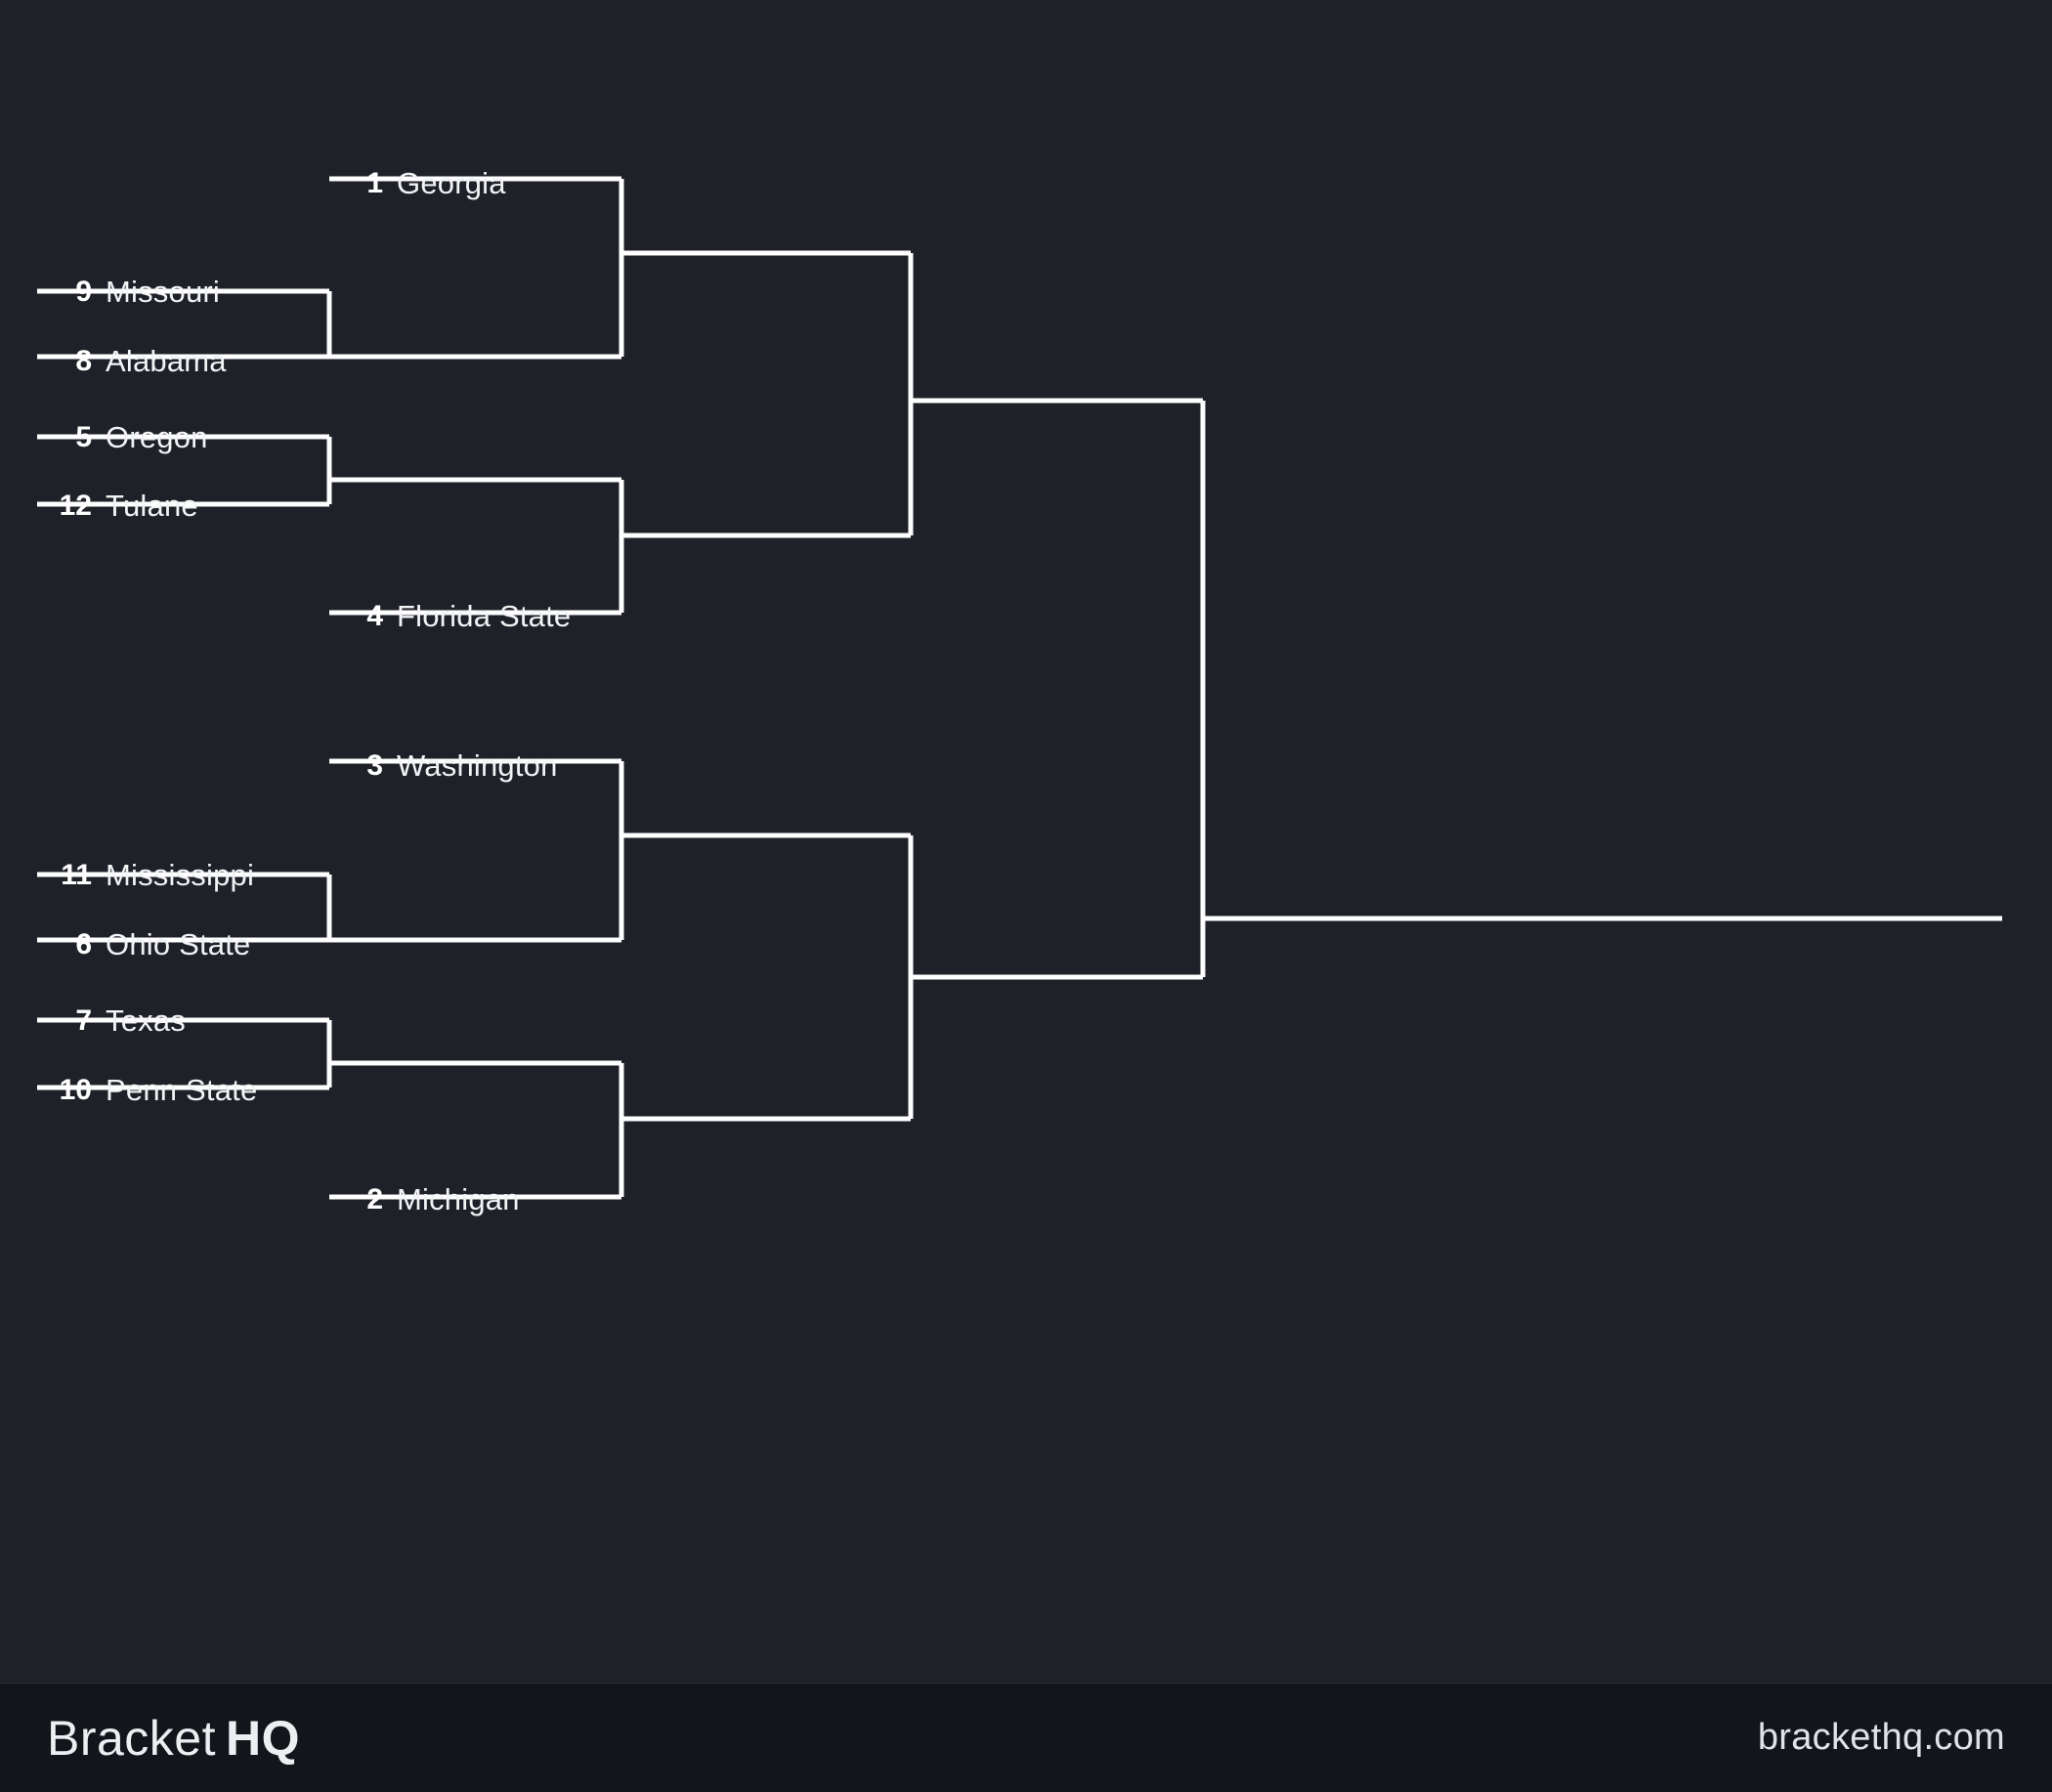 This screenshot has height=1792, width=2052. Describe the element at coordinates (182, 1090) in the screenshot. I see `team-name: Penn State` at that location.